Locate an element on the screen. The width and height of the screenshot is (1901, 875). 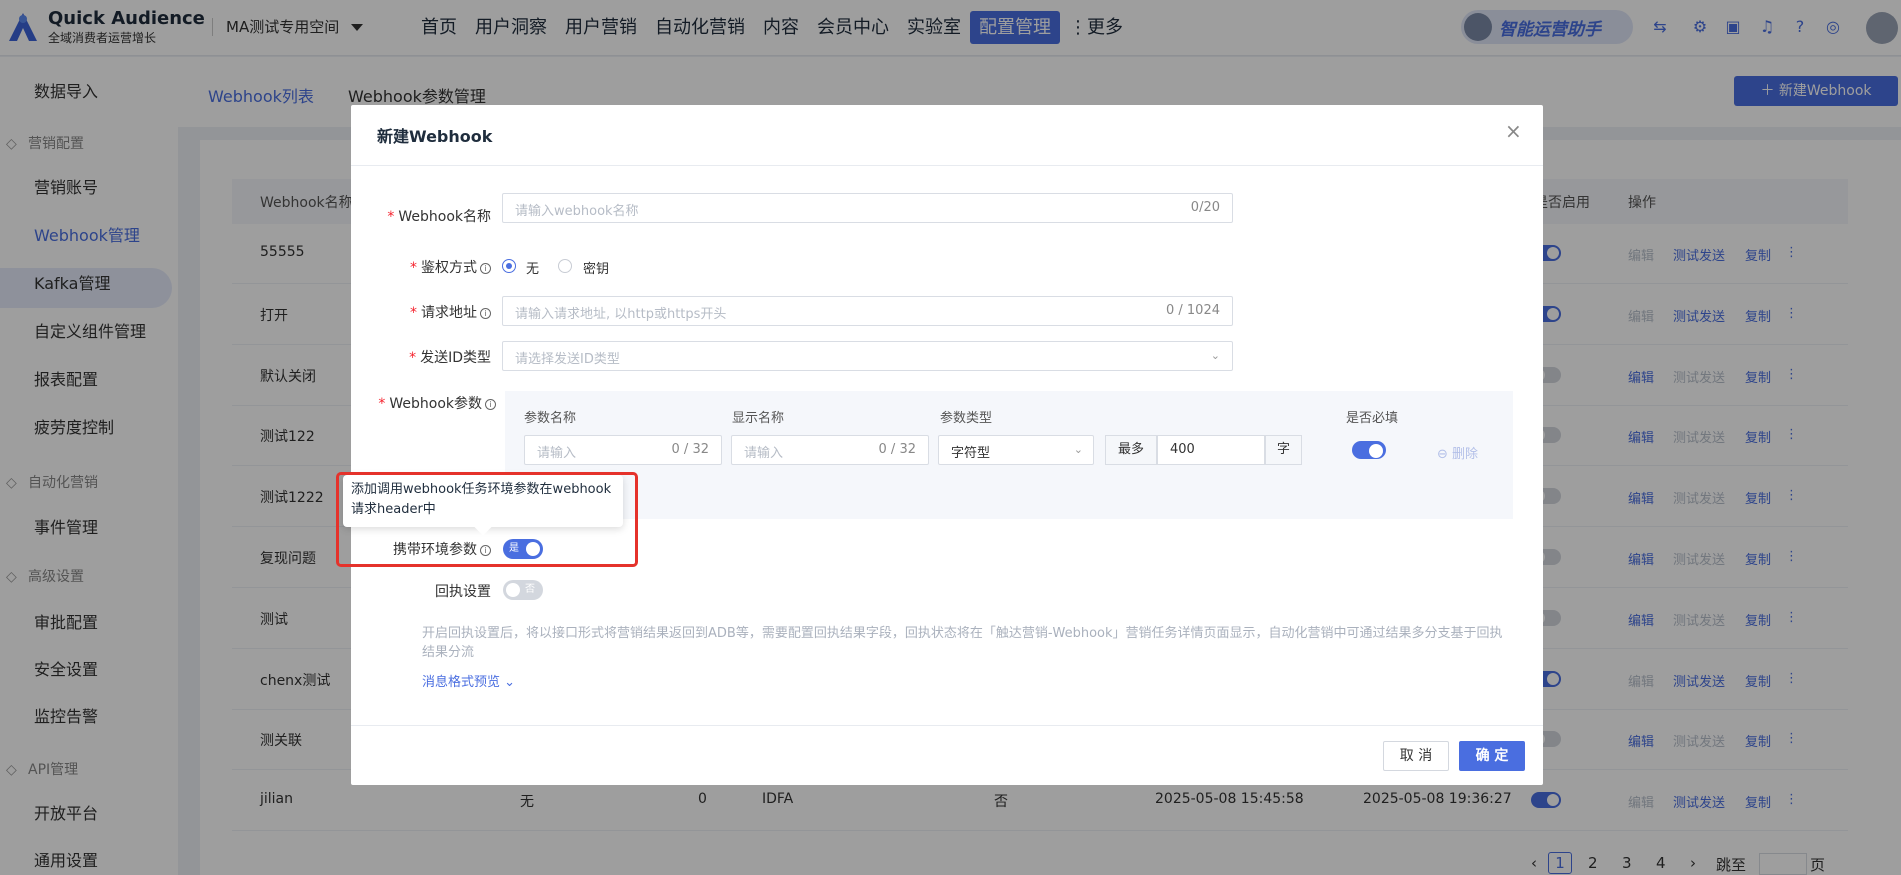
param-display-placeholder: 请输入 is located at coordinates (764, 453).